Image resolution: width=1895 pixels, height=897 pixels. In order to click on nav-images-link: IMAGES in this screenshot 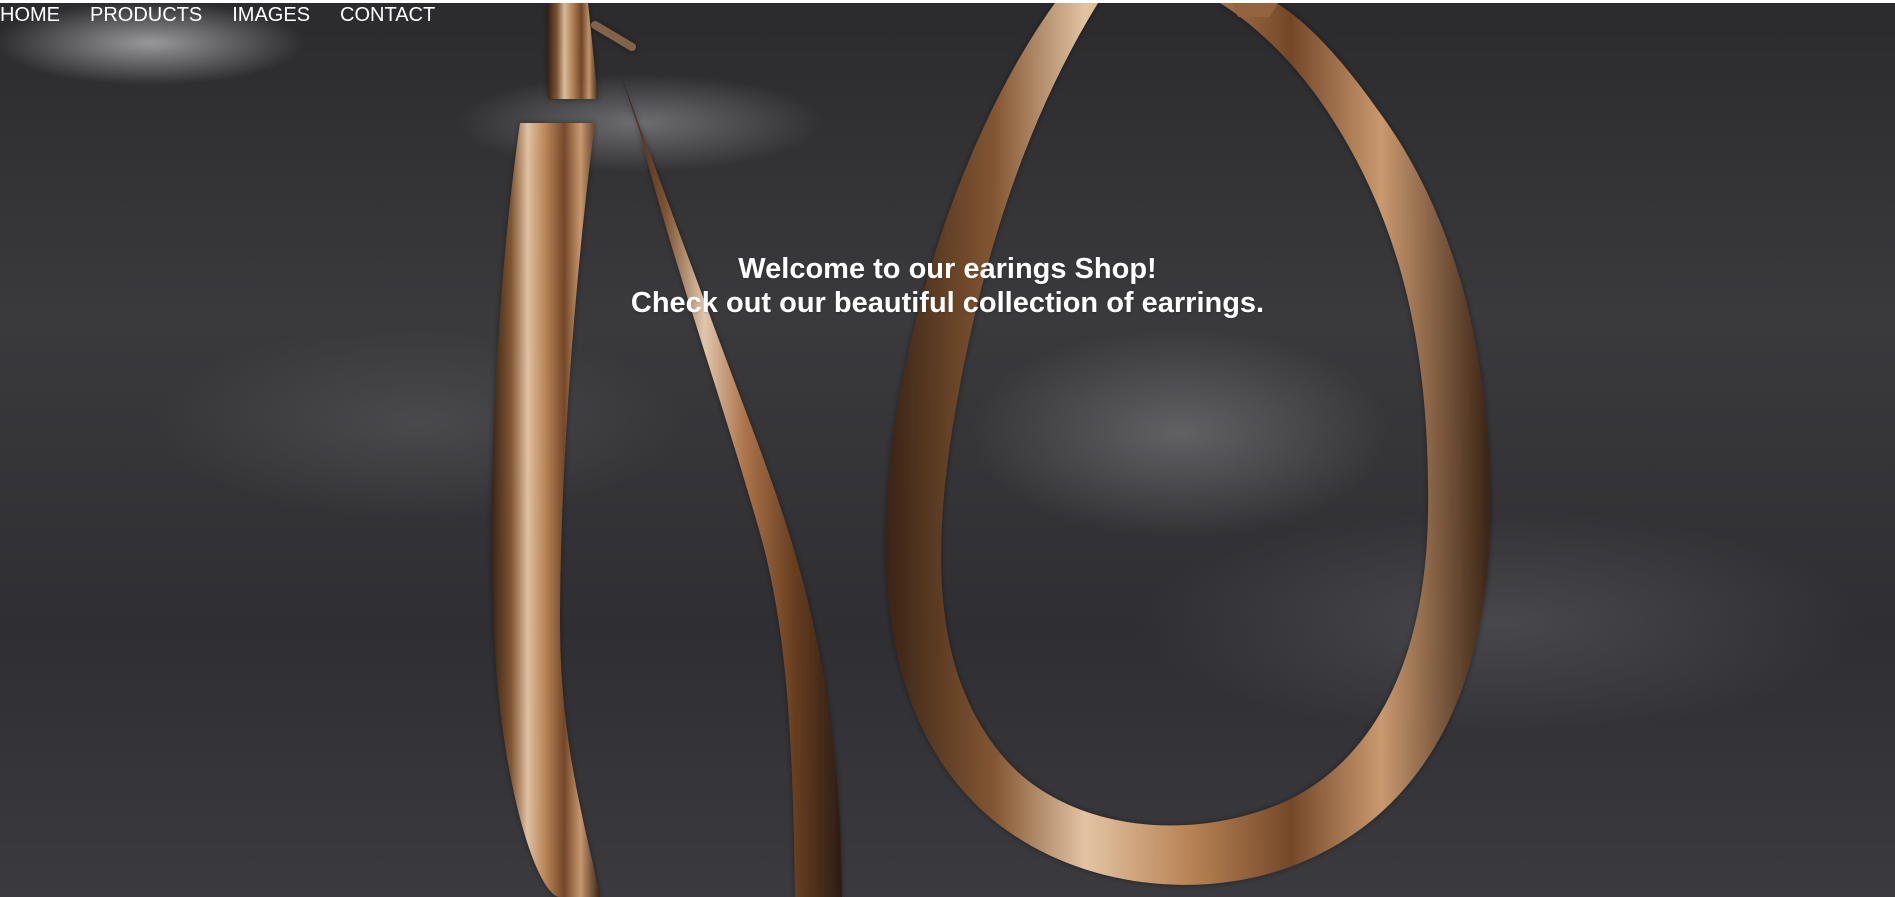, I will do `click(271, 15)`.